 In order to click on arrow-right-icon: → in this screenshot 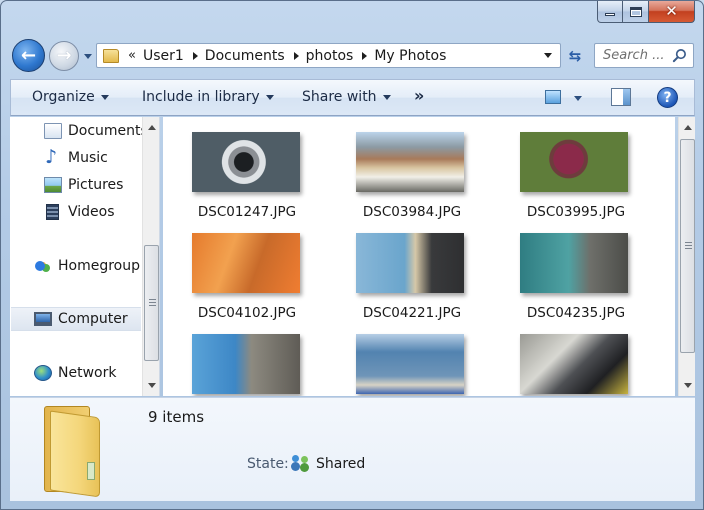, I will do `click(64, 55)`.